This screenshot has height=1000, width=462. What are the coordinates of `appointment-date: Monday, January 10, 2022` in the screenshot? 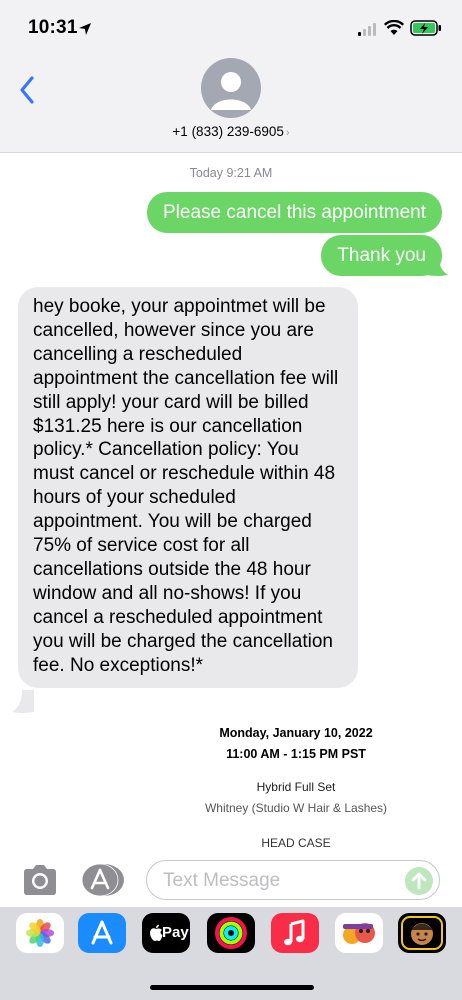 It's located at (296, 733).